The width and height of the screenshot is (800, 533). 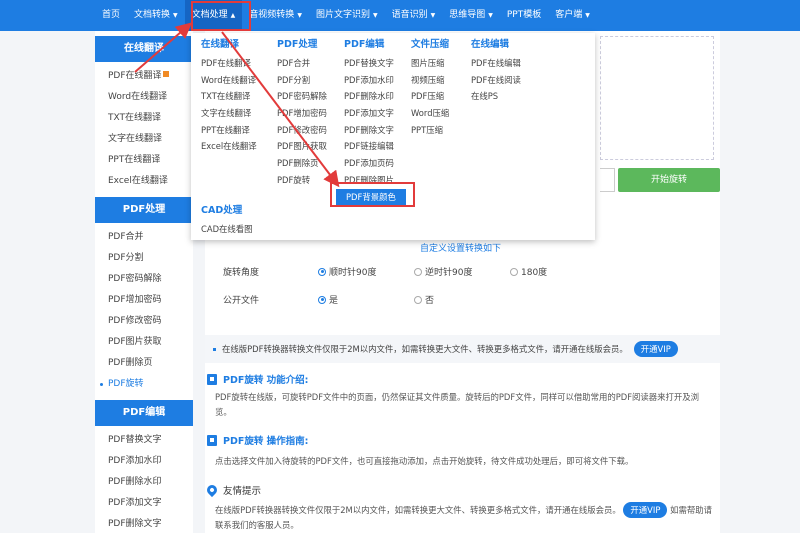 What do you see at coordinates (144, 279) in the screenshot?
I see `sidebar-item: PDF密码解除` at bounding box center [144, 279].